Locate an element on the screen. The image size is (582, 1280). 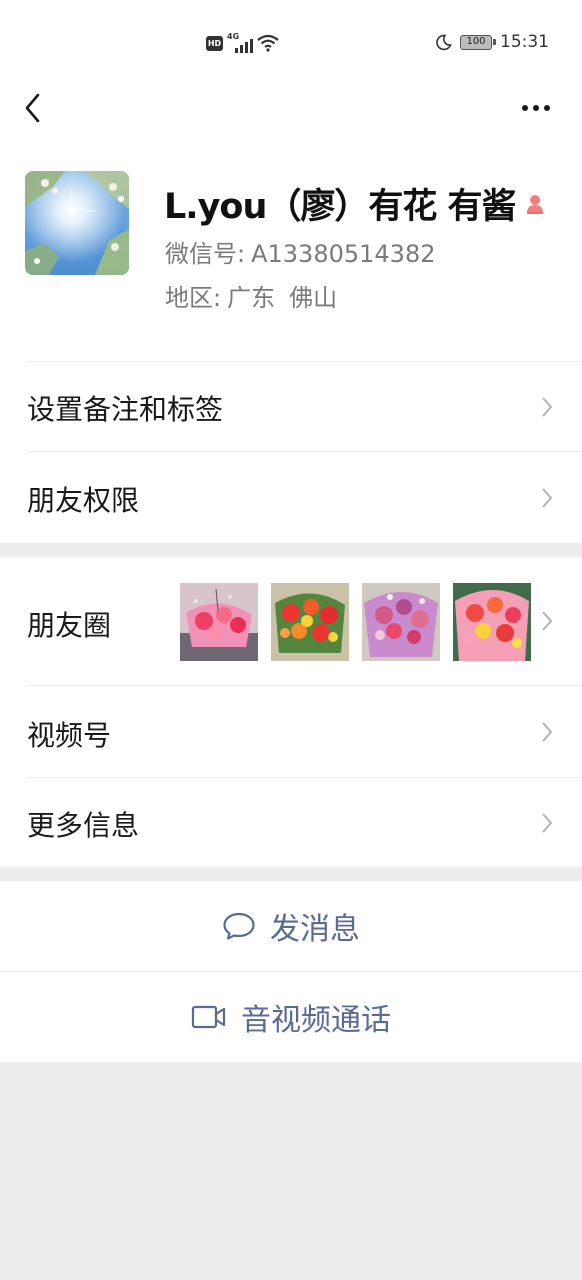
back-icon is located at coordinates (32, 108).